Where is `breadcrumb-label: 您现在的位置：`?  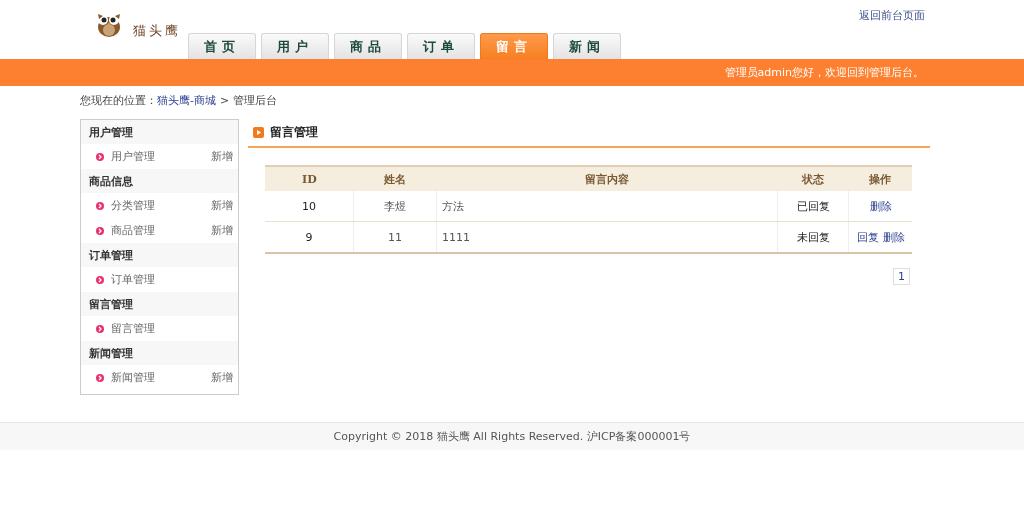 breadcrumb-label: 您现在的位置： is located at coordinates (118, 100).